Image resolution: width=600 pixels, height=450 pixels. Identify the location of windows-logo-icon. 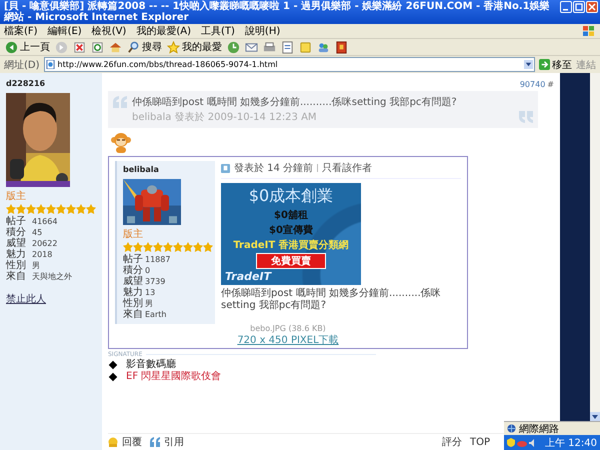
(589, 31).